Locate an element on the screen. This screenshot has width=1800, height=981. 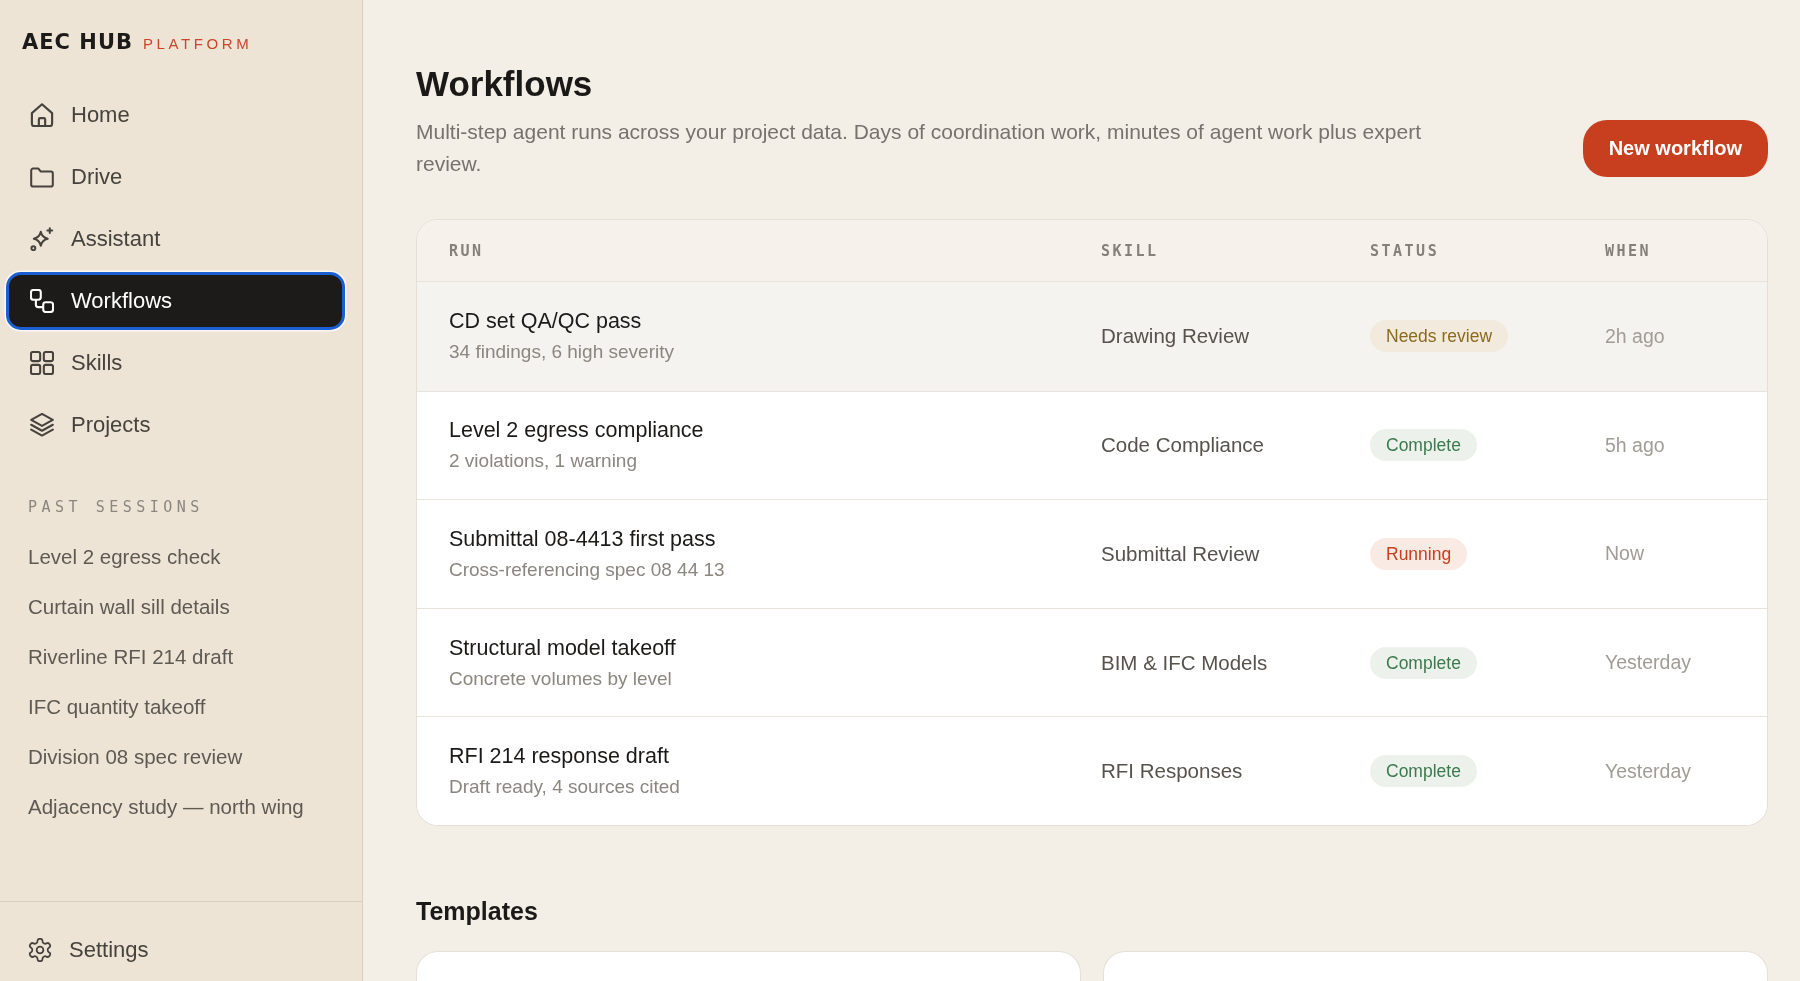
run-detail: Concrete volumes by level is located at coordinates (560, 678).